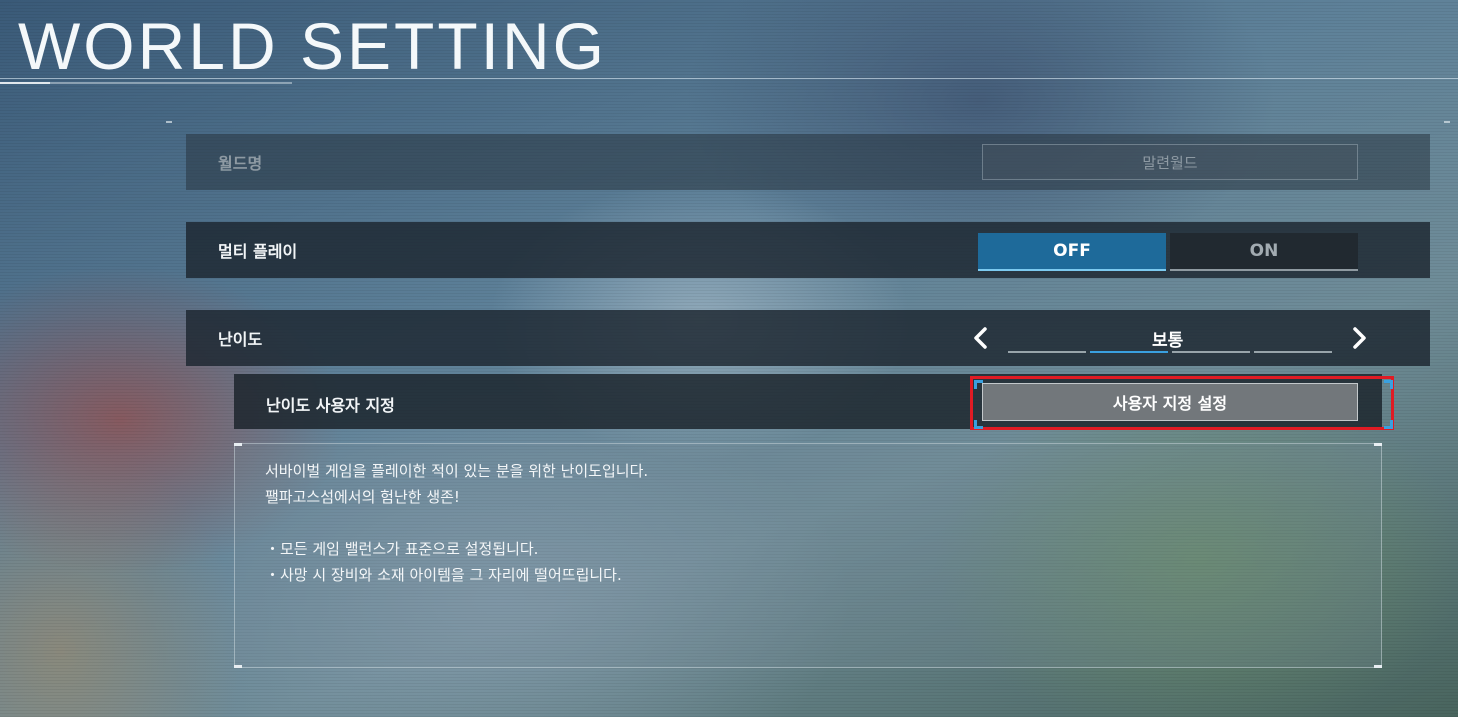 Image resolution: width=1458 pixels, height=717 pixels. What do you see at coordinates (1264, 252) in the screenshot?
I see `multiplayer-on-button: ON` at bounding box center [1264, 252].